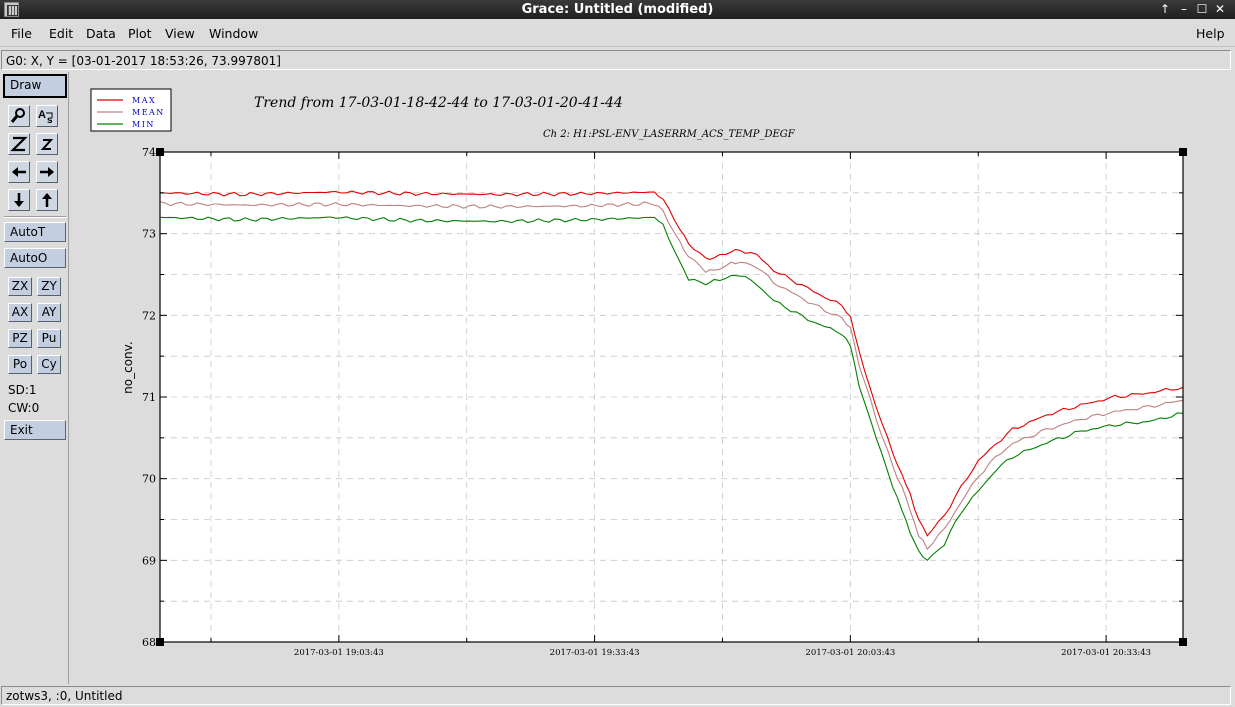 Image resolution: width=1235 pixels, height=707 pixels. I want to click on zoom-out-icon, so click(47, 144).